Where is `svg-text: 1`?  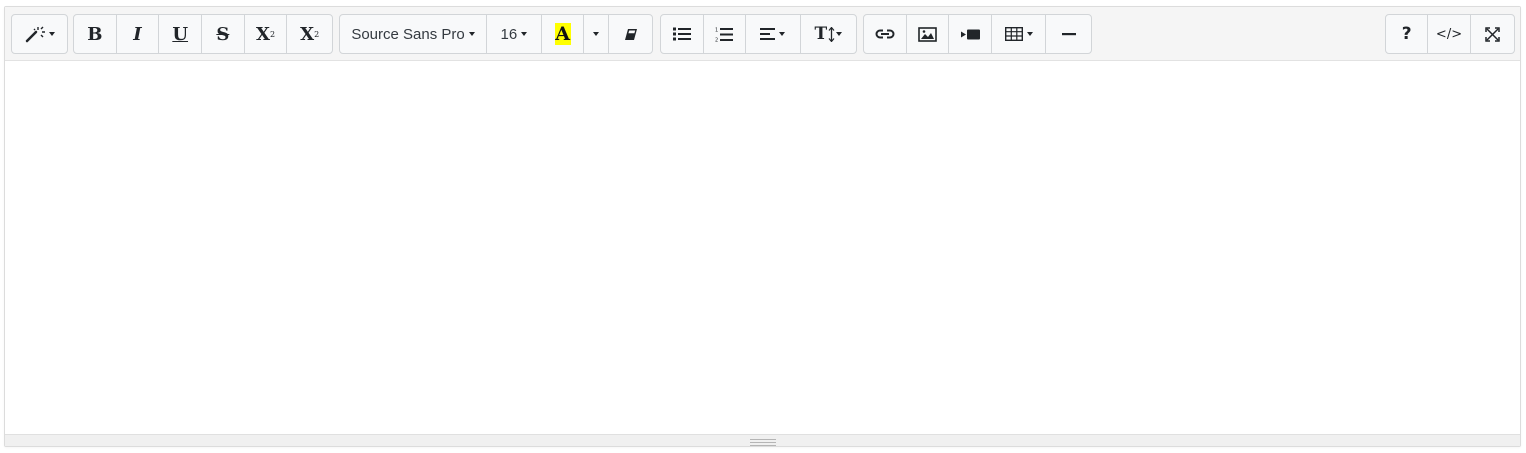 svg-text: 1 is located at coordinates (716, 30).